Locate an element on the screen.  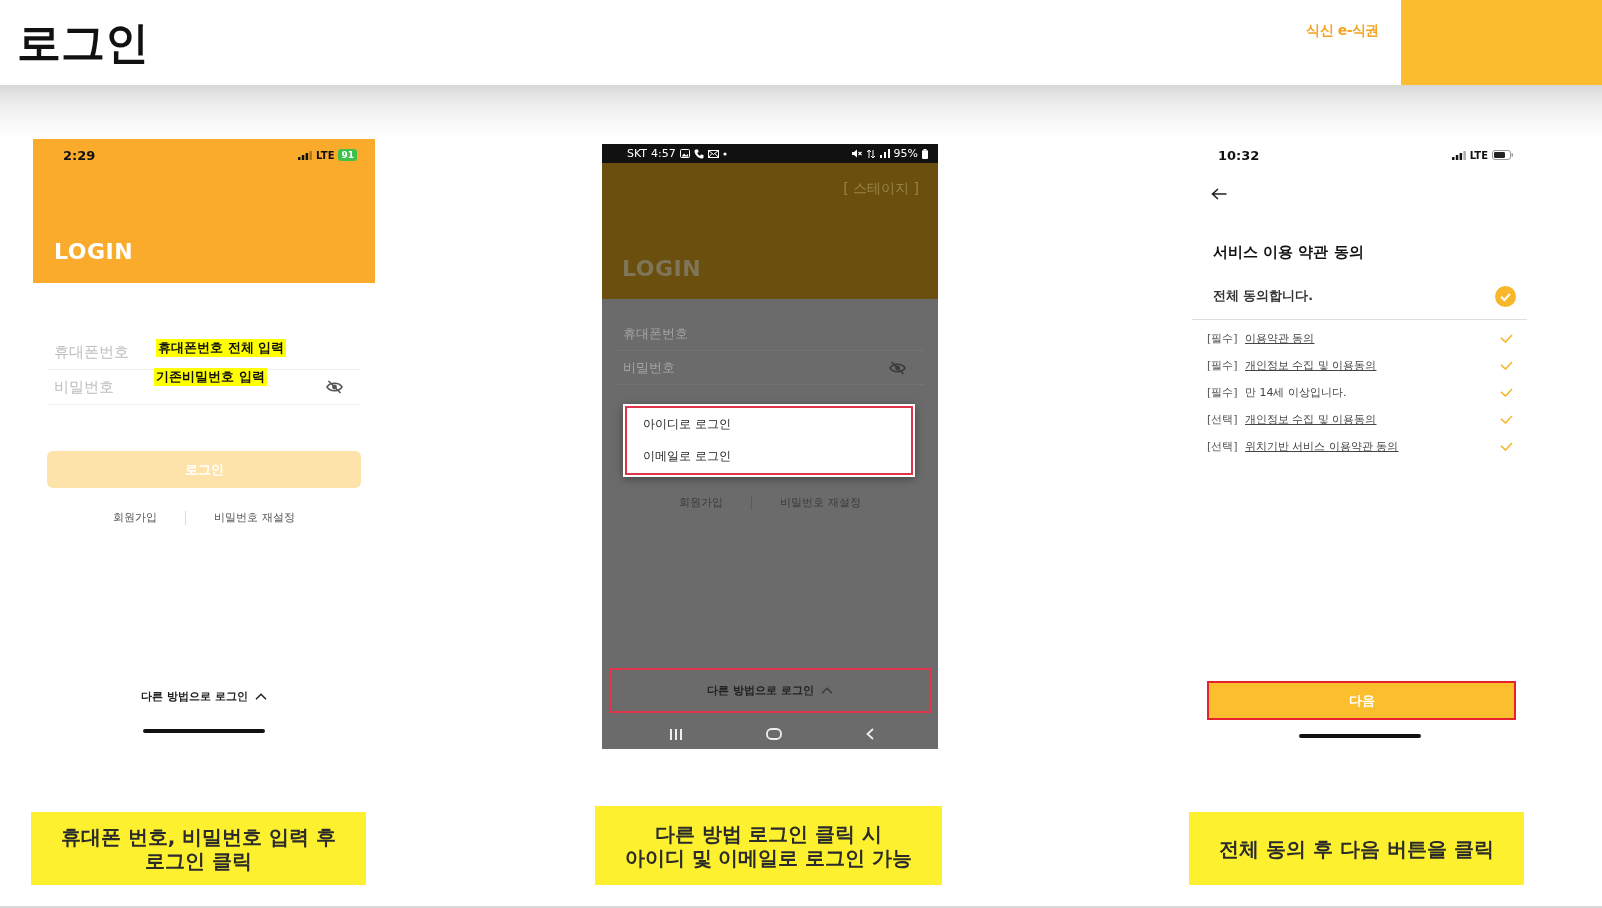
other-login-button: 다른 방법으로 로그인 is located at coordinates (204, 696).